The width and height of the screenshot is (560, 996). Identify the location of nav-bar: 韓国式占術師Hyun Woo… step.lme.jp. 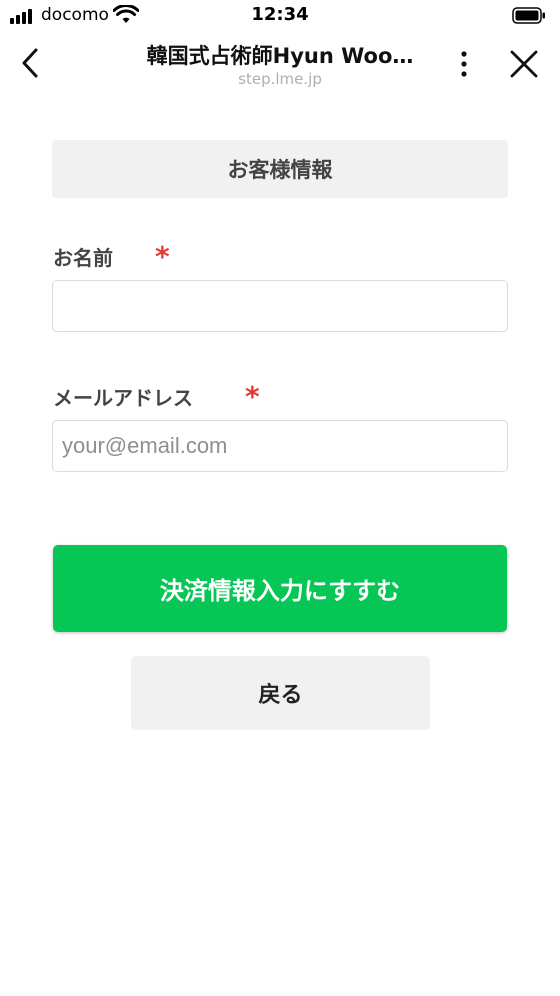
(280, 67).